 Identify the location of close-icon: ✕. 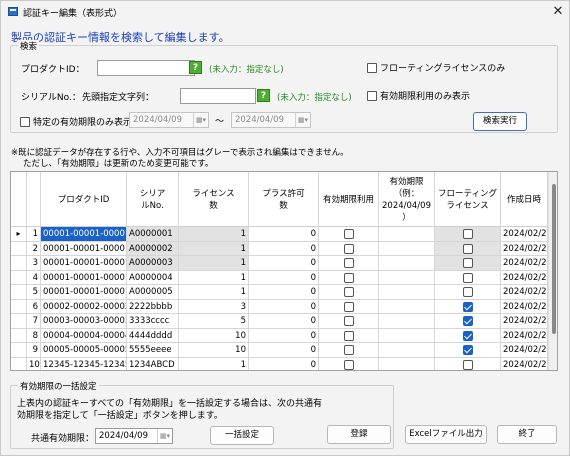
(558, 12).